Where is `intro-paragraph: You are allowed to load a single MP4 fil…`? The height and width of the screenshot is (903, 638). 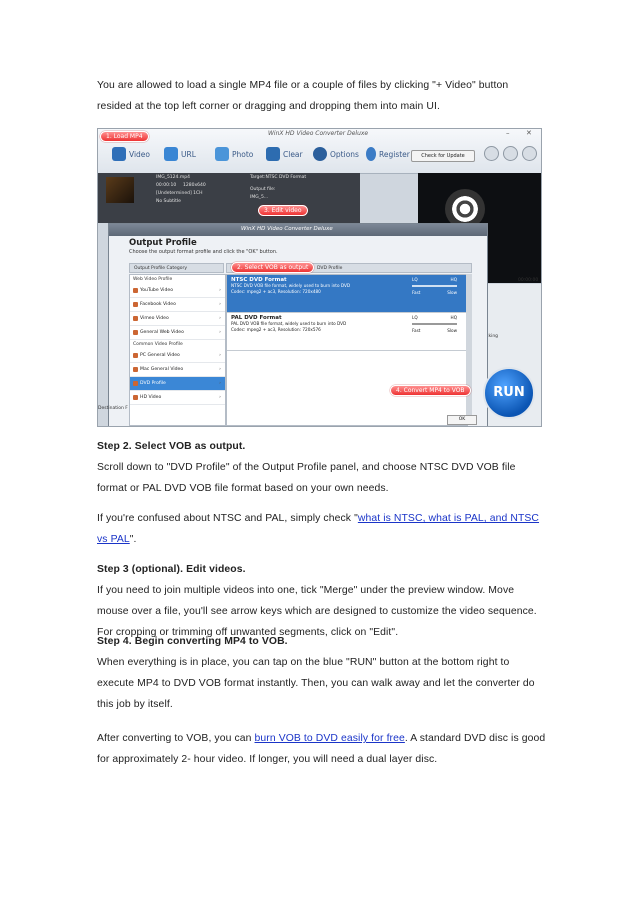 intro-paragraph: You are allowed to load a single MP4 fil… is located at coordinates (322, 96).